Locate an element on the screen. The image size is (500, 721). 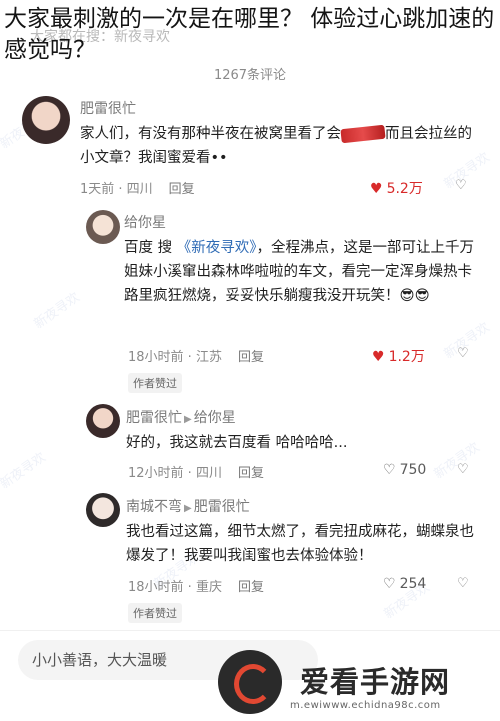
reply-to-name: 肥雷很忙 is located at coordinates (222, 507).